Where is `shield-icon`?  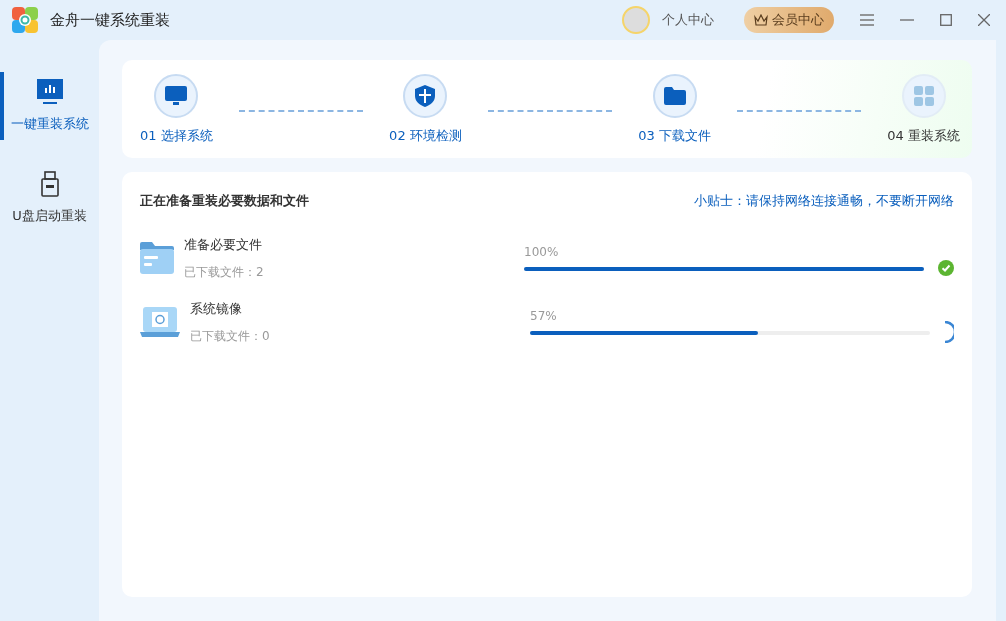
shield-icon is located at coordinates (425, 96).